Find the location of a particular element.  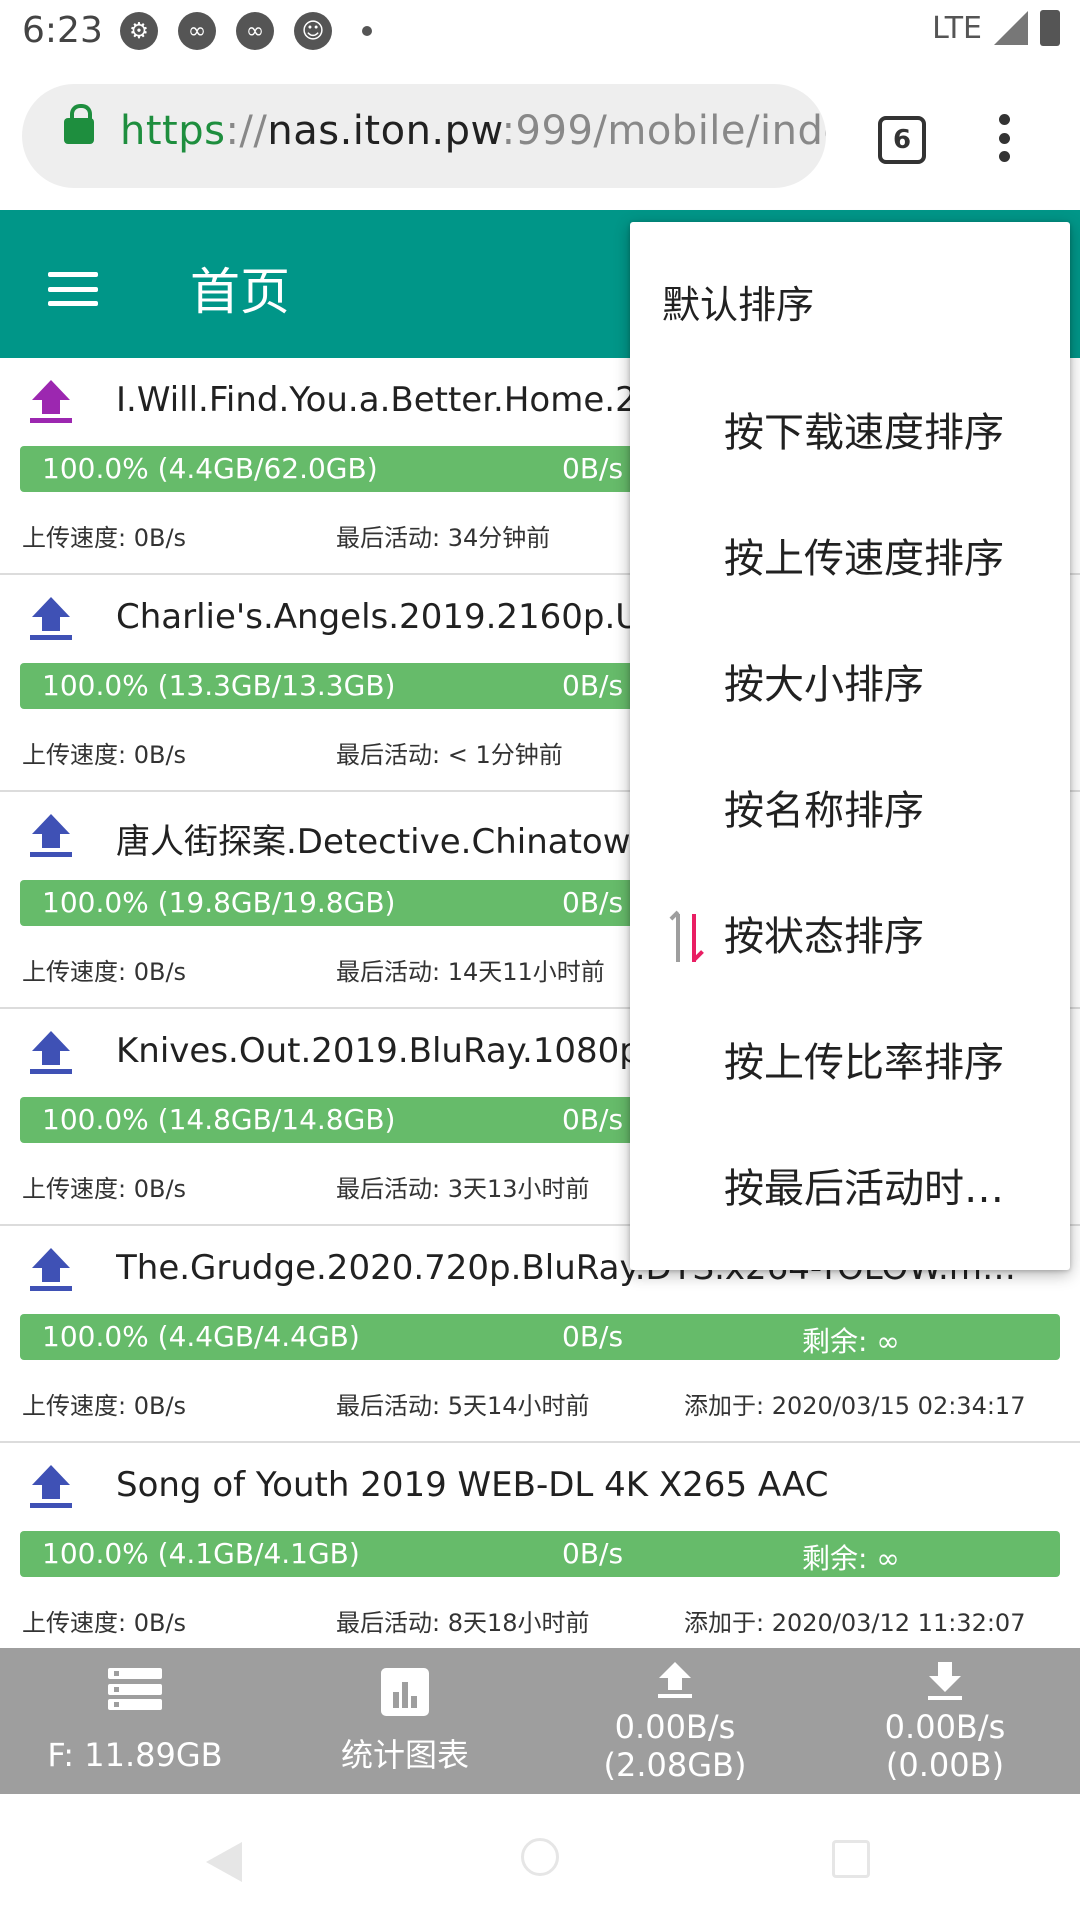

network-type: LTE is located at coordinates (957, 28).